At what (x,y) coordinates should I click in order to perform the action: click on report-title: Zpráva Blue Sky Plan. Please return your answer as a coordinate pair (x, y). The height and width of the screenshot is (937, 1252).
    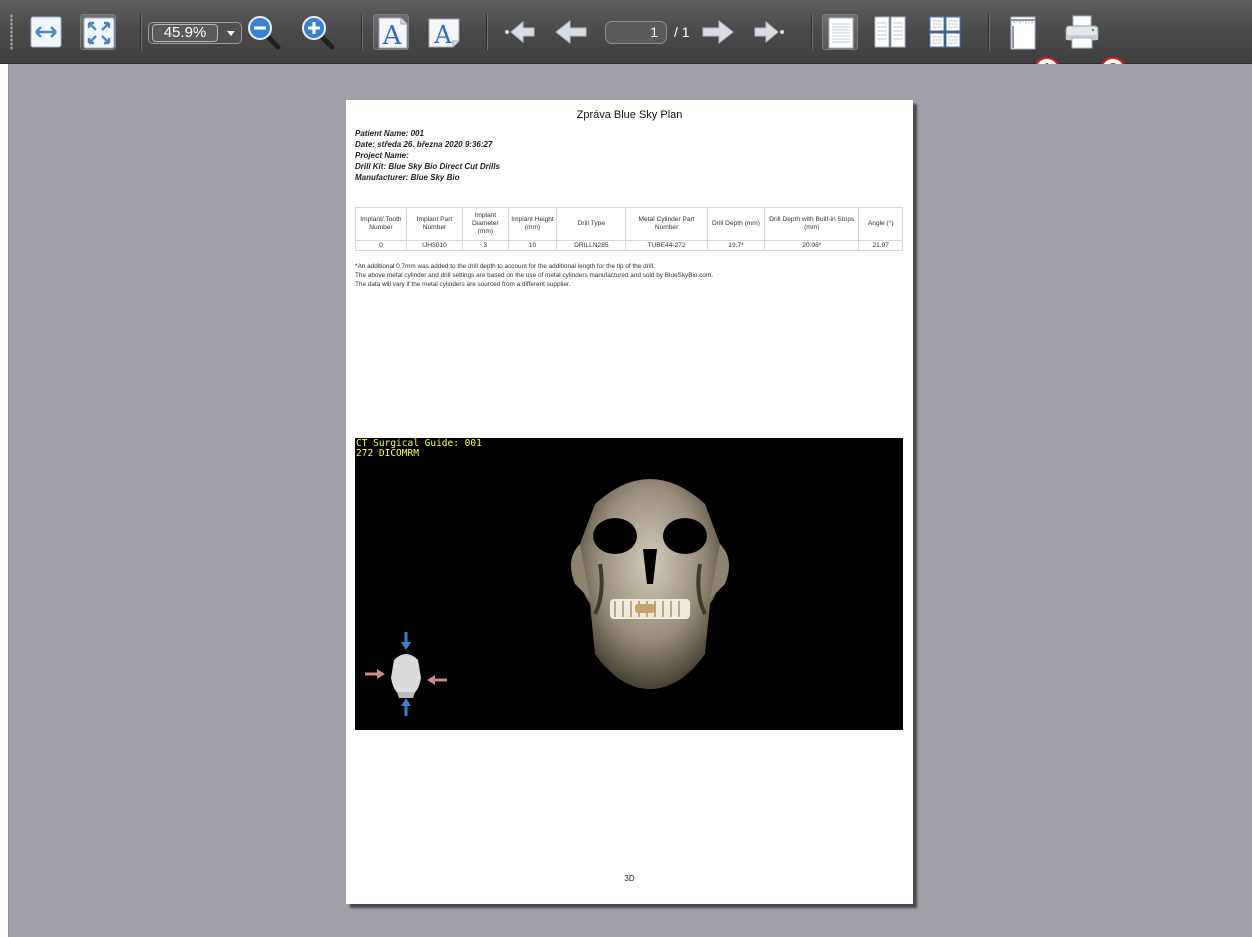
    Looking at the image, I should click on (629, 115).